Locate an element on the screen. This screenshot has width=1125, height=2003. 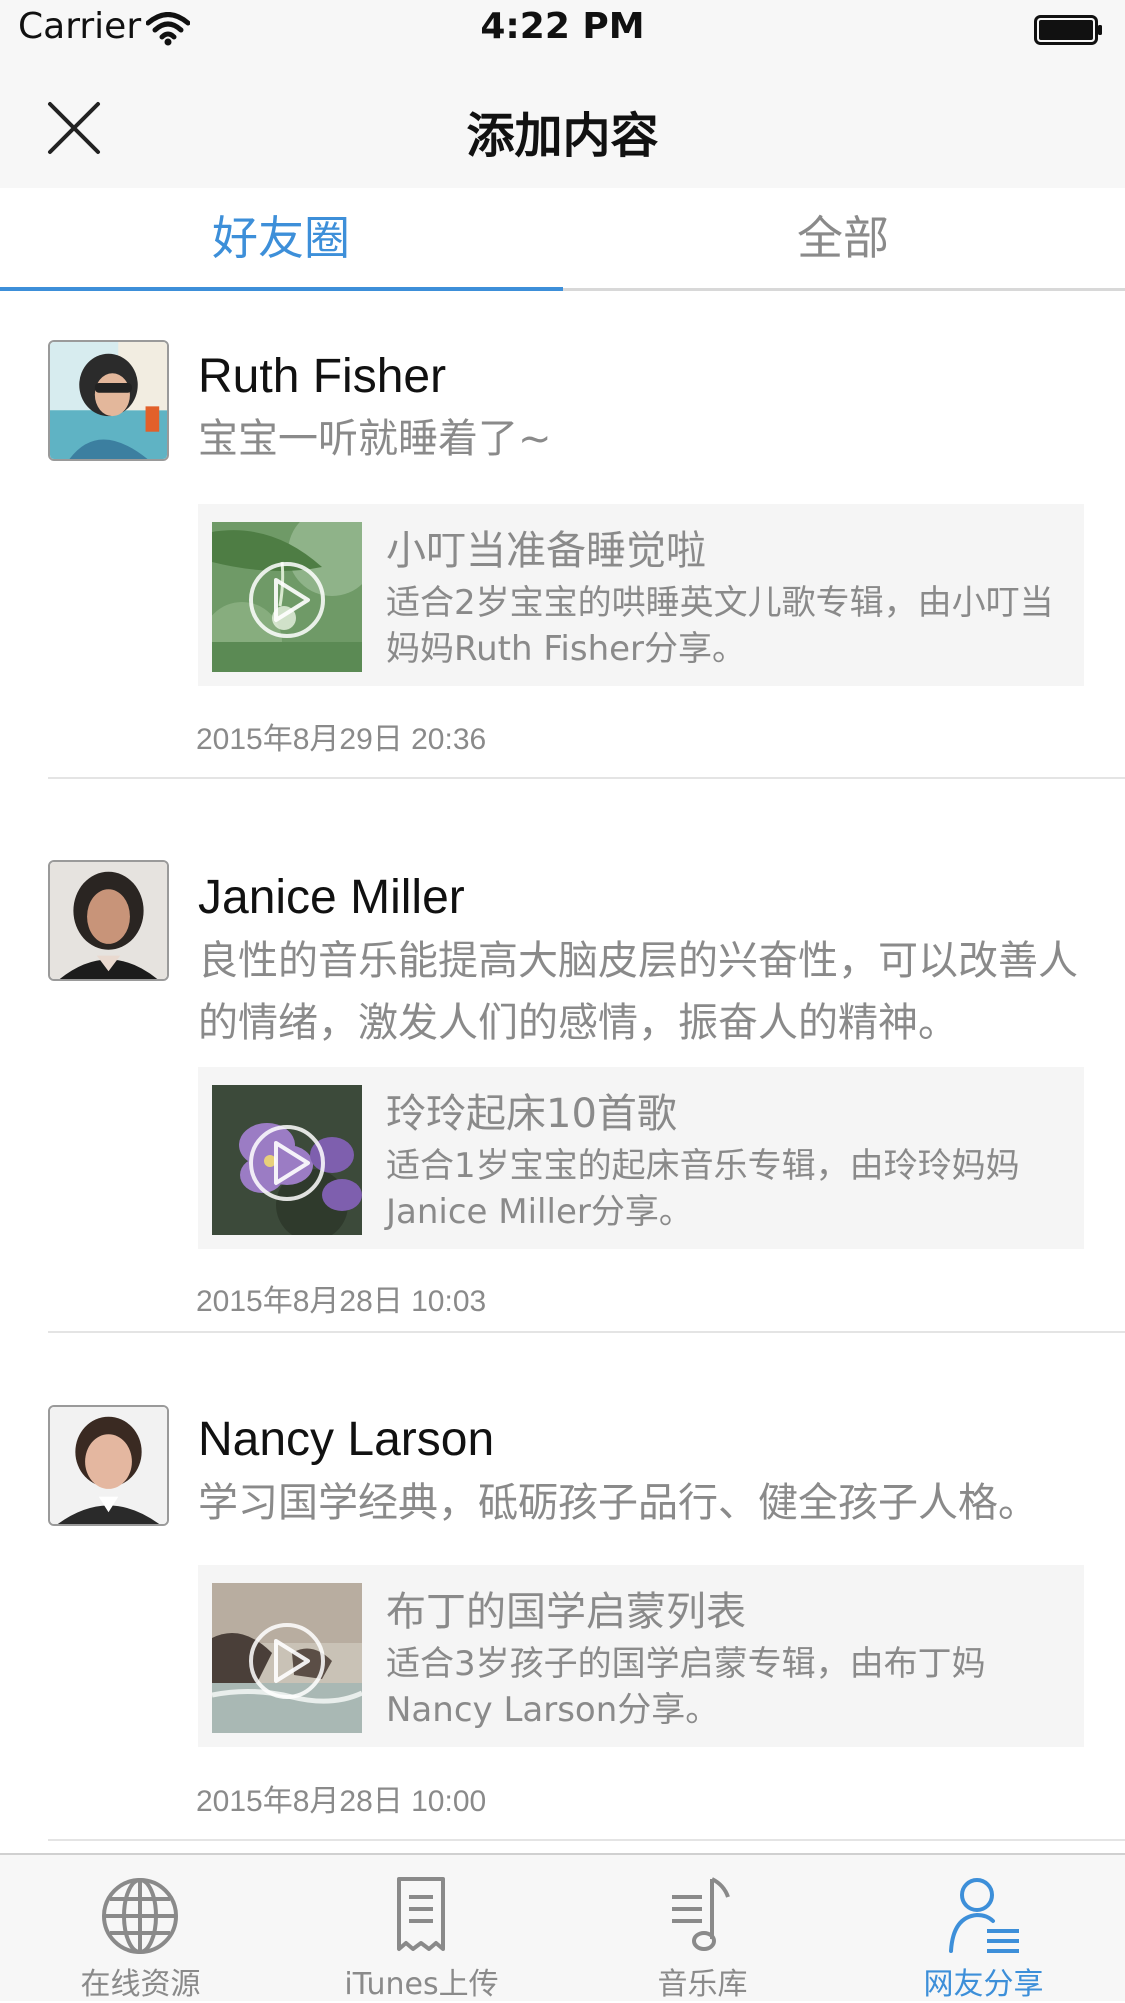
status-bar: Carrier 4:22 PM is located at coordinates (562, 31).